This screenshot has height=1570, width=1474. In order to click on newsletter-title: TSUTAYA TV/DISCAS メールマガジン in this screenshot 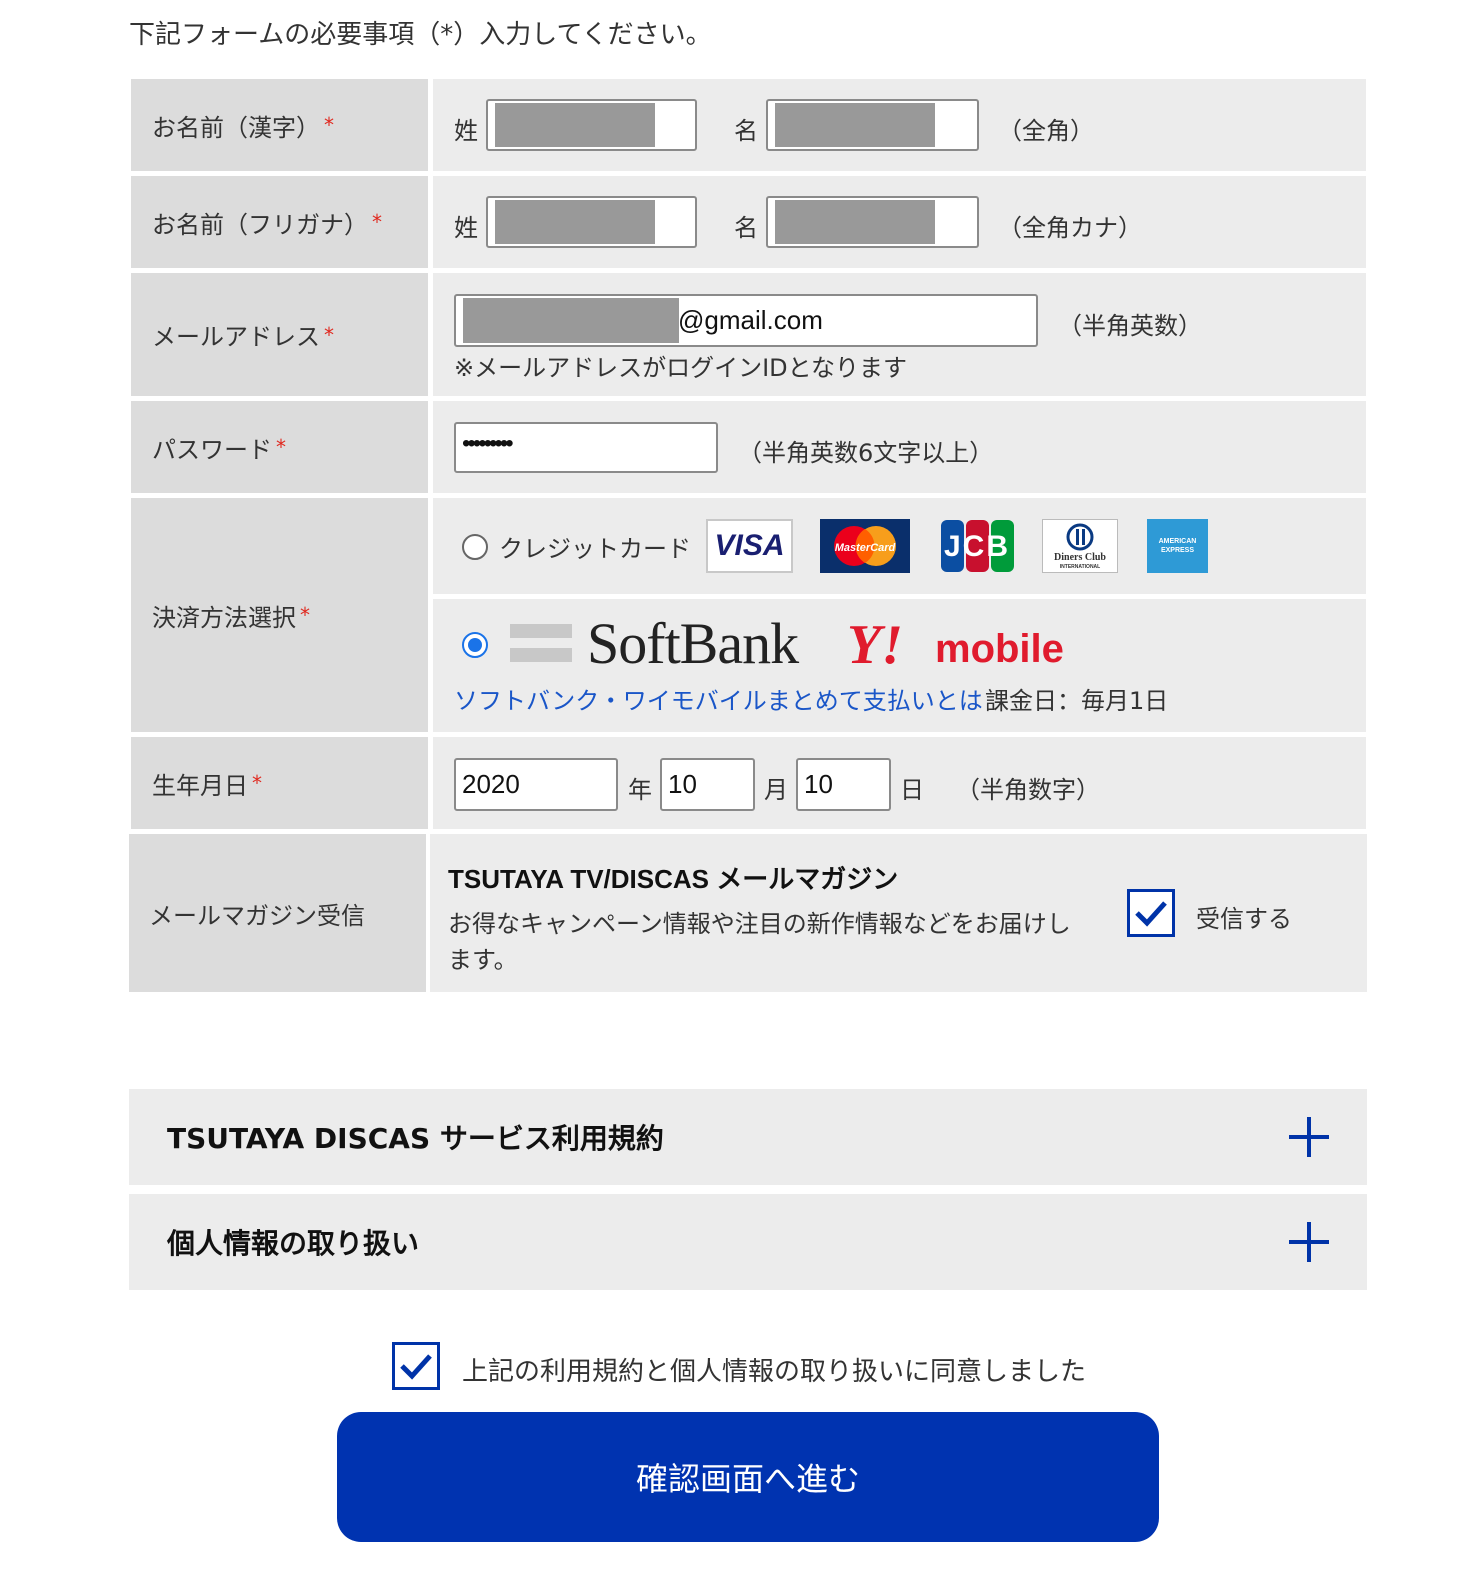, I will do `click(673, 879)`.